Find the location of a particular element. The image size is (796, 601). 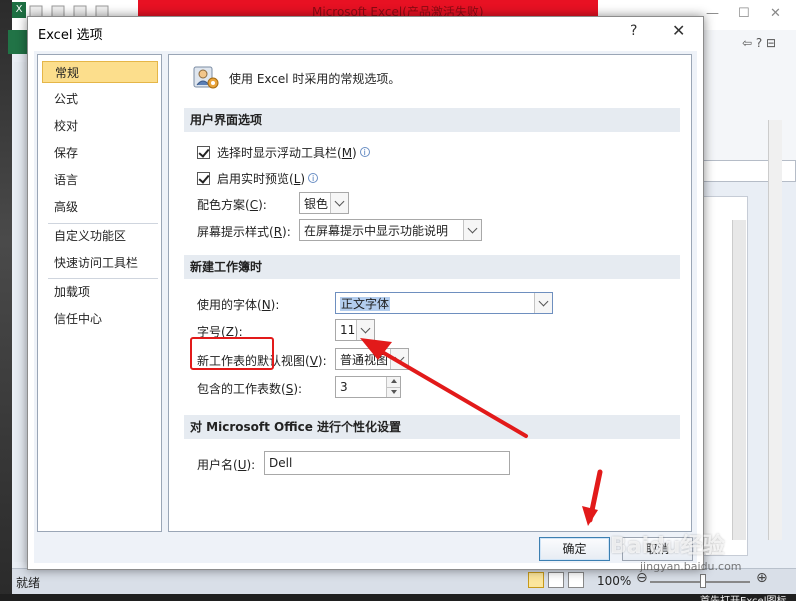

sheet-count-label: 包含的工作表数(S): is located at coordinates (250, 389).